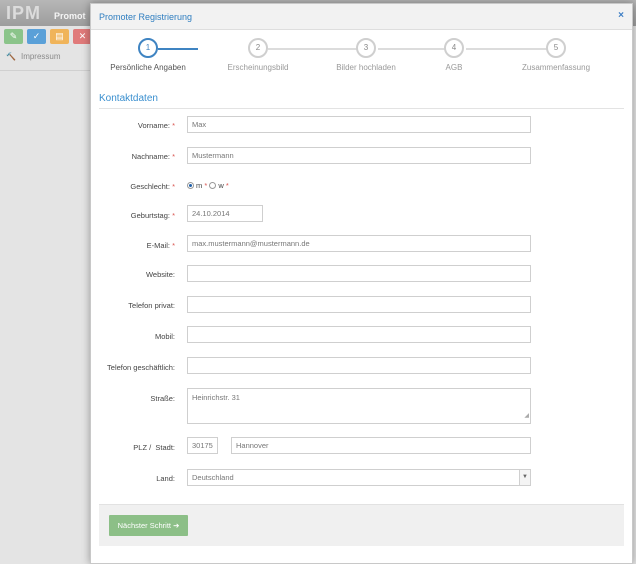 Image resolution: width=636 pixels, height=564 pixels. Describe the element at coordinates (213, 185) in the screenshot. I see `radio-w` at that location.